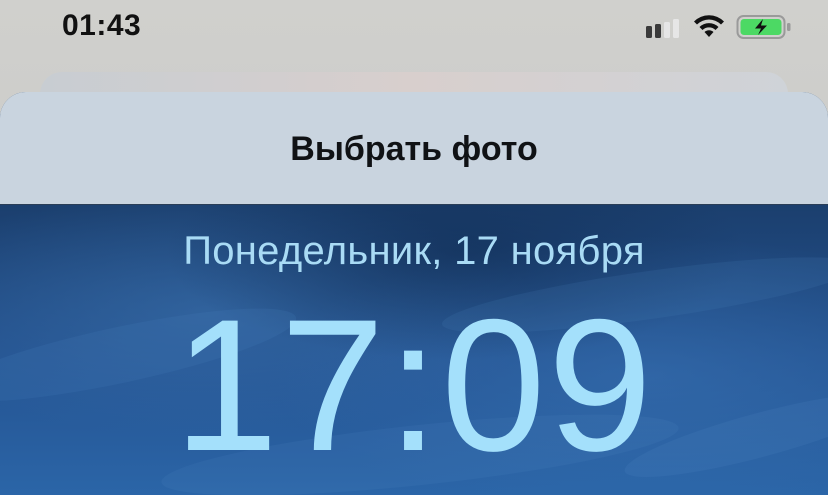 The width and height of the screenshot is (828, 495). What do you see at coordinates (709, 26) in the screenshot?
I see `wifi-icon` at bounding box center [709, 26].